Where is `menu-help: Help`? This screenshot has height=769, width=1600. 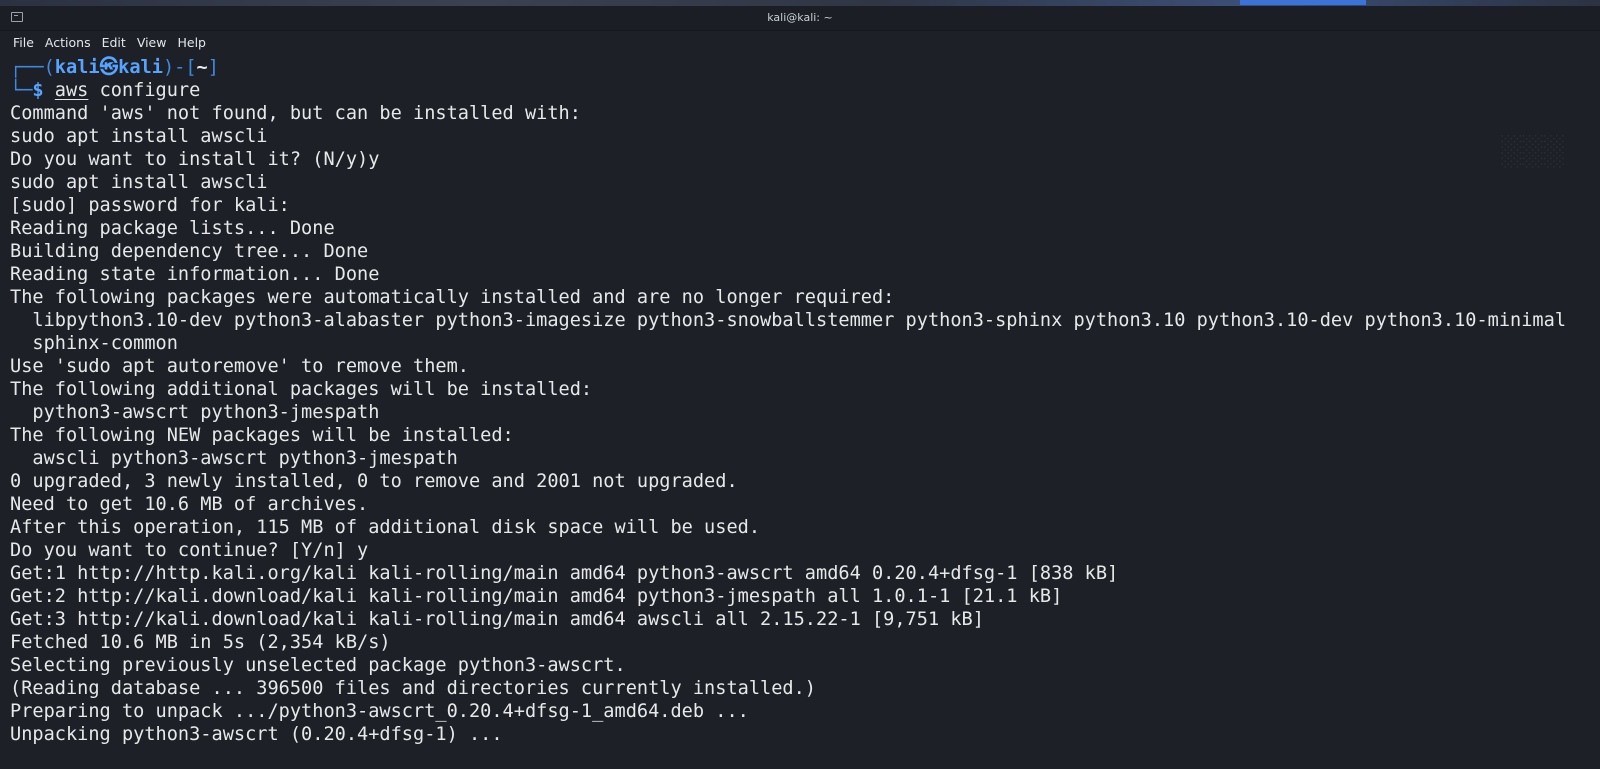 menu-help: Help is located at coordinates (191, 42).